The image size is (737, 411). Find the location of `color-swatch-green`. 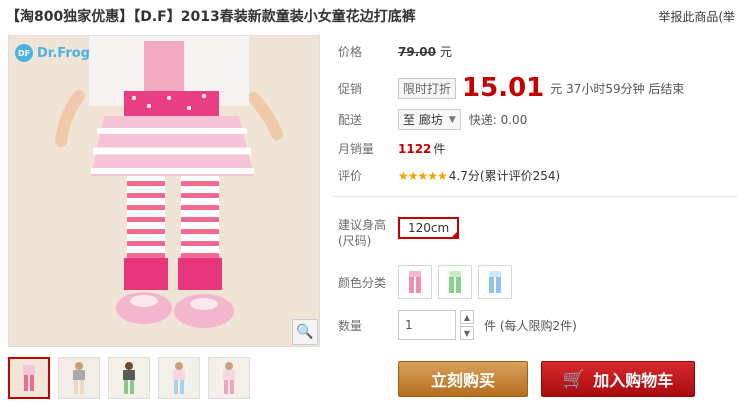

color-swatch-green is located at coordinates (455, 282).